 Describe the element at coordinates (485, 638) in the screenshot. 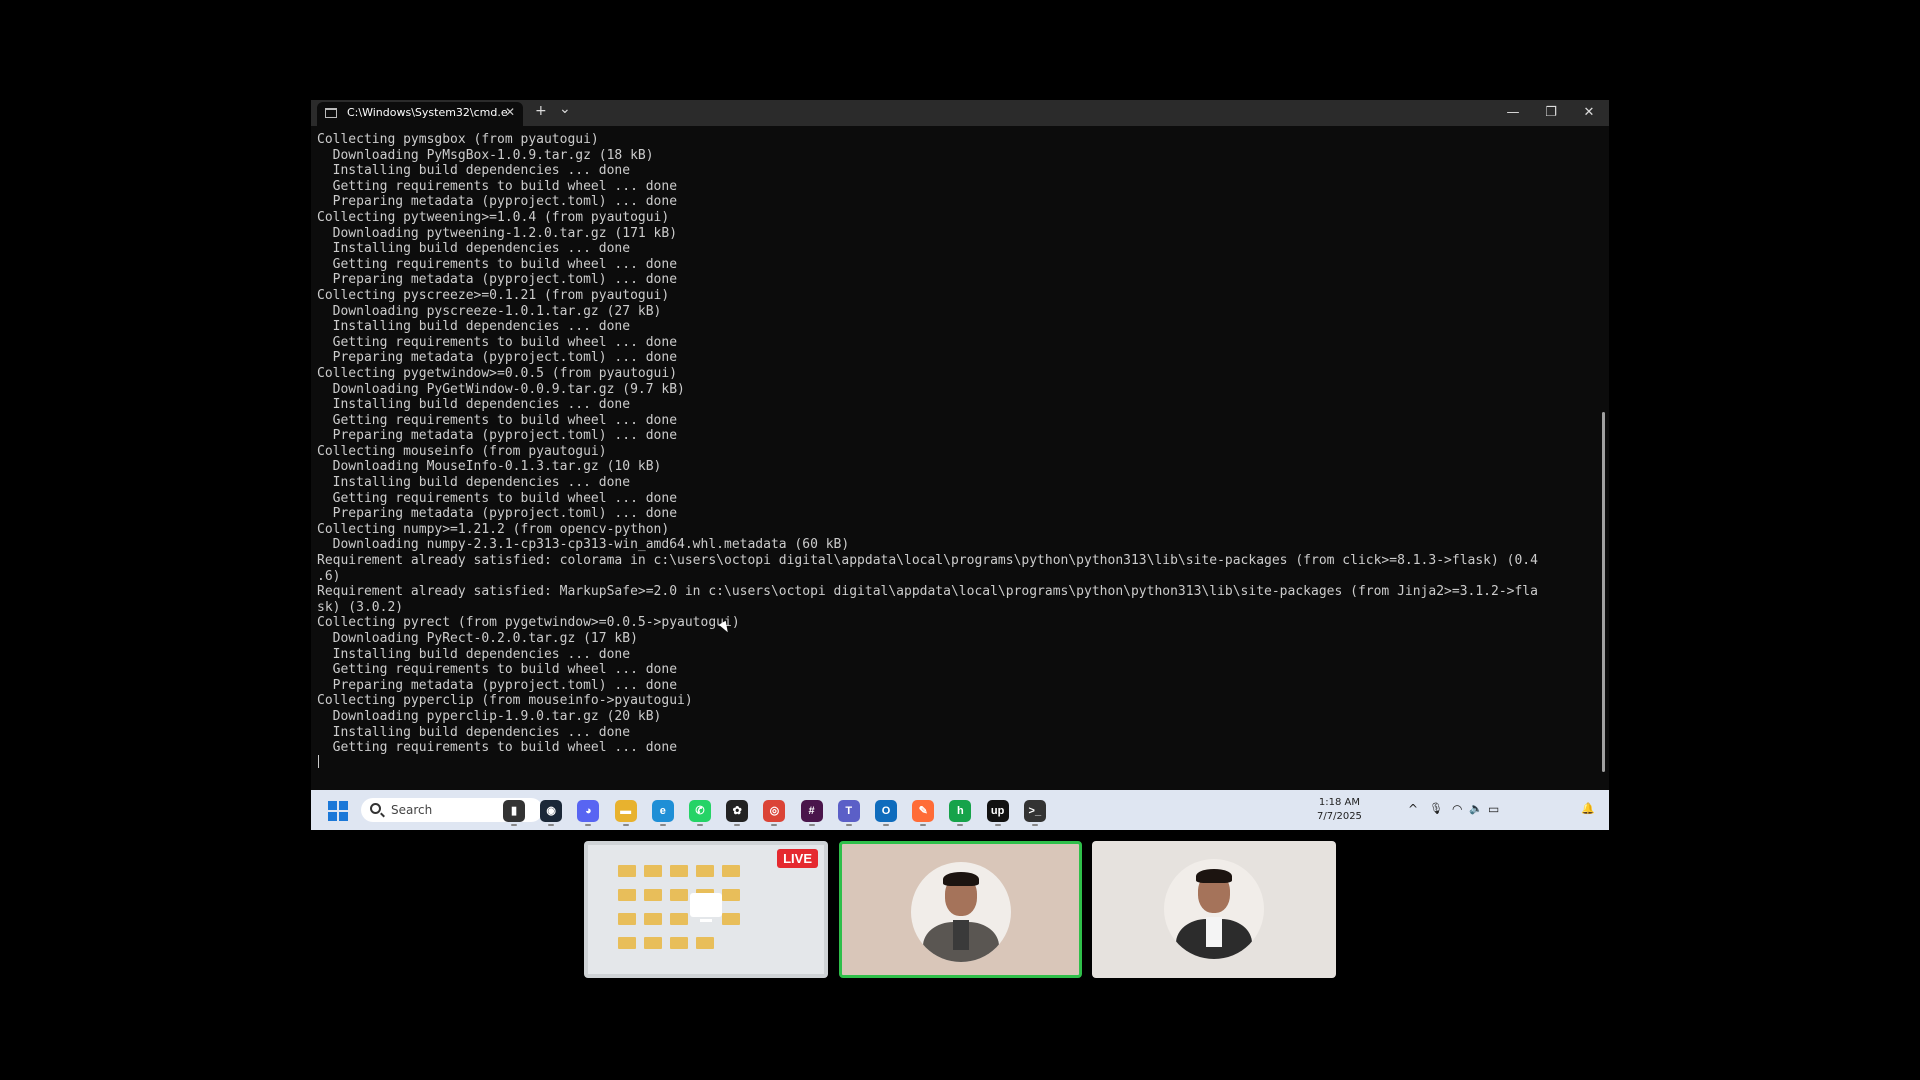

I see `terminal-line: Downloading PyRect-0.2.0.tar.gz (17 kB)` at that location.